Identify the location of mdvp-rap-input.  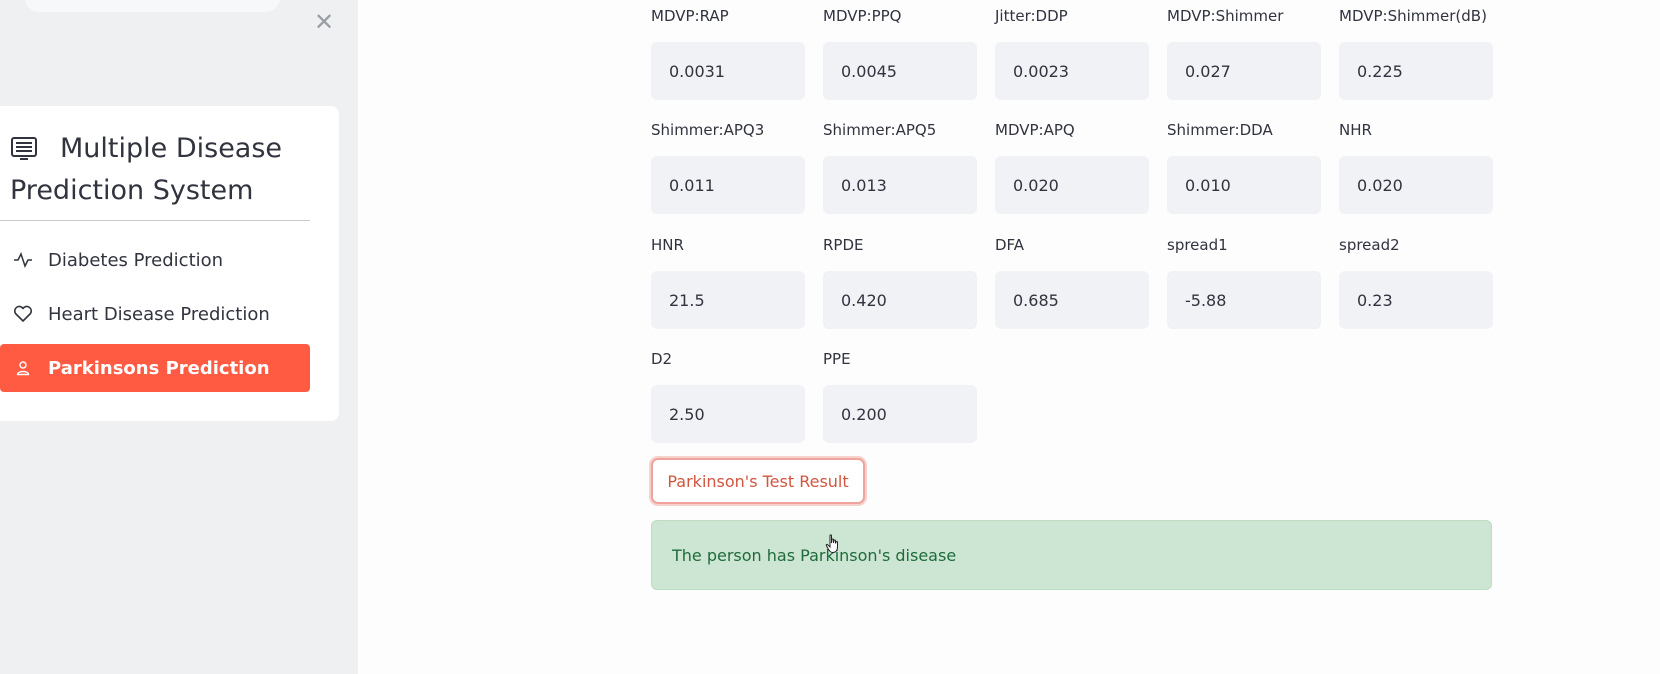
(728, 71).